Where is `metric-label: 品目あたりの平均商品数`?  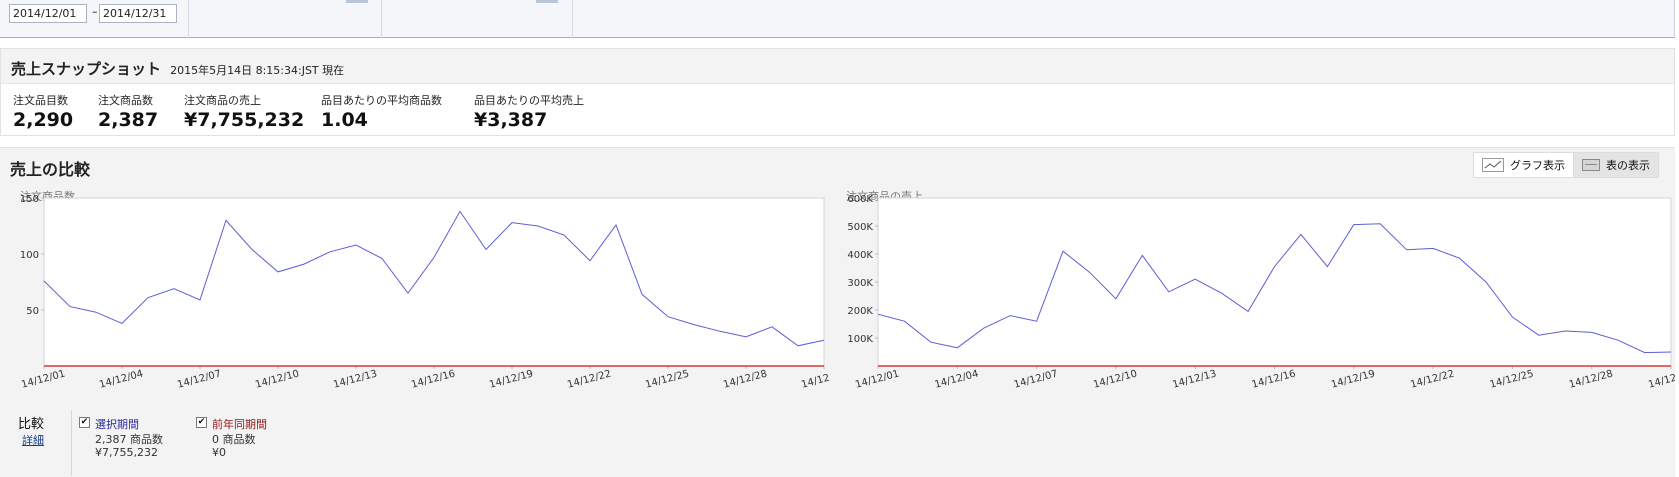
metric-label: 品目あたりの平均商品数 is located at coordinates (381, 100).